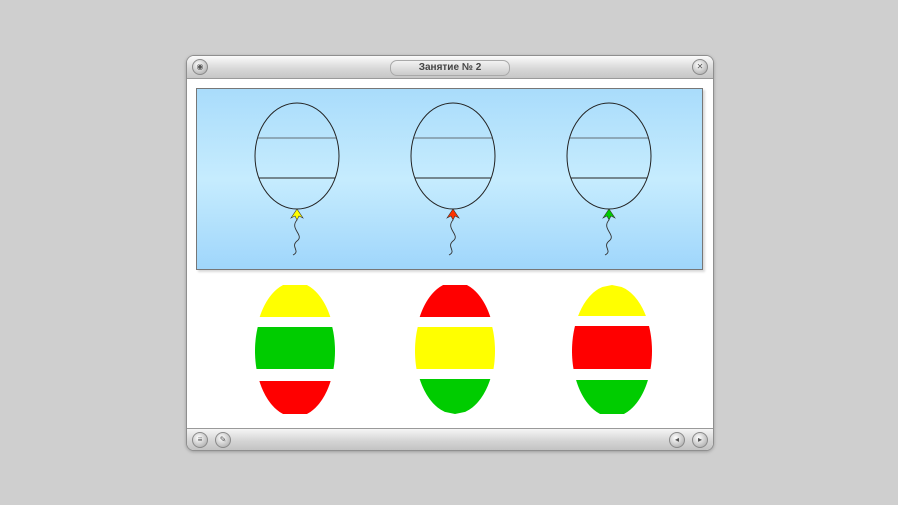 The width and height of the screenshot is (898, 505). What do you see at coordinates (677, 440) in the screenshot?
I see `back-icon: ◂` at bounding box center [677, 440].